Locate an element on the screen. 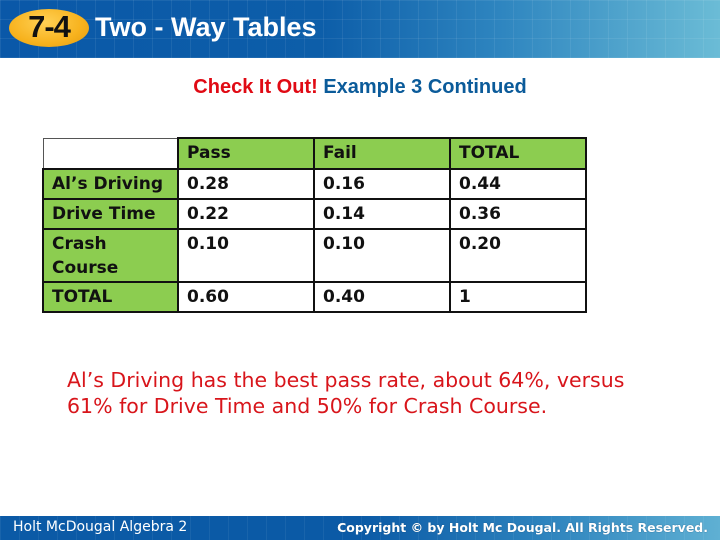 Image resolution: width=720 pixels, height=540 pixels. column-header-fail: Fail is located at coordinates (382, 153).